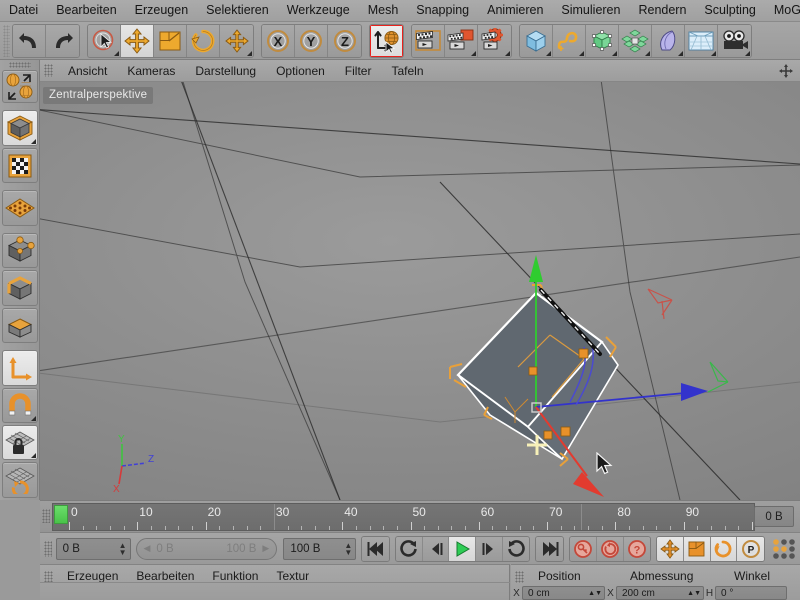 The width and height of the screenshot is (800, 600). What do you see at coordinates (751, 593) in the screenshot?
I see `coord-field-h-angle: 0 °` at bounding box center [751, 593].